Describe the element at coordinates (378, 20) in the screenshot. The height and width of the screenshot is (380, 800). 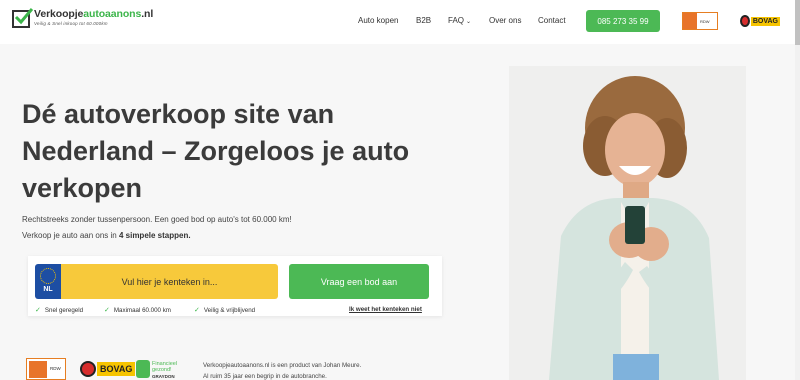
I see `nav-auto-kopen: Auto kopen` at that location.